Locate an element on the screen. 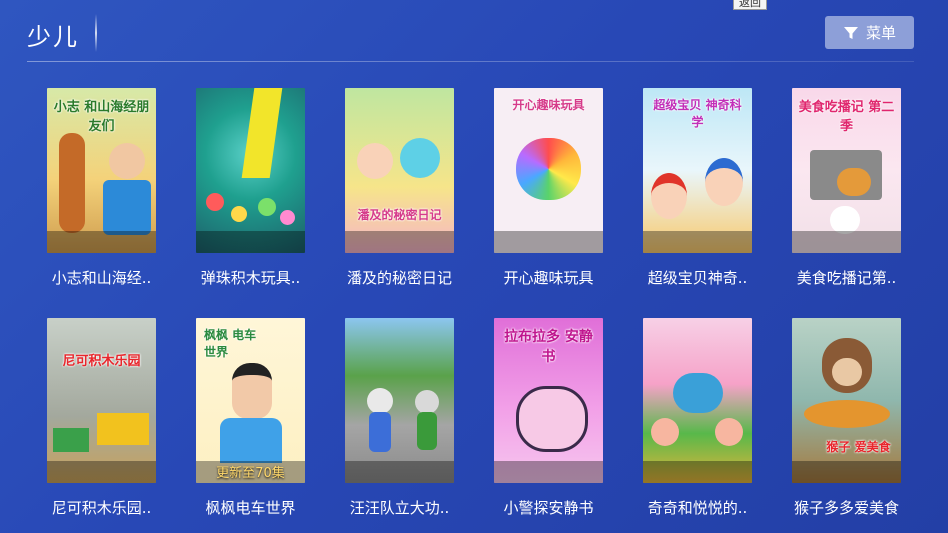 The width and height of the screenshot is (948, 533). menu-button: 菜单 is located at coordinates (869, 32).